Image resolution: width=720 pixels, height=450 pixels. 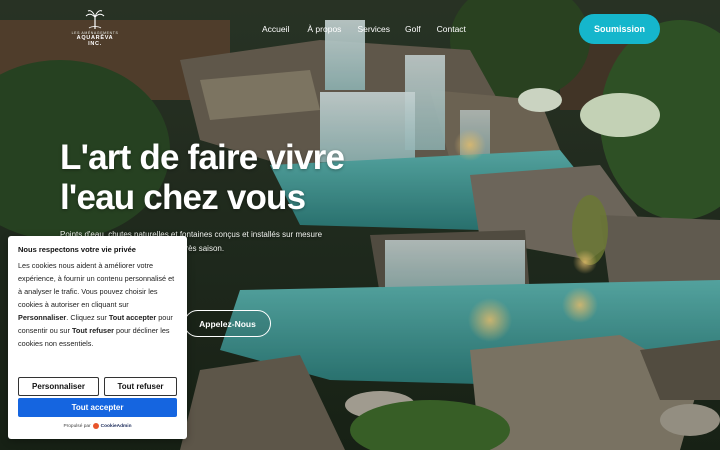 I want to click on site-logo: LES AMÉNAGEMENTS AQUARÊVA INC., so click(x=95, y=29).